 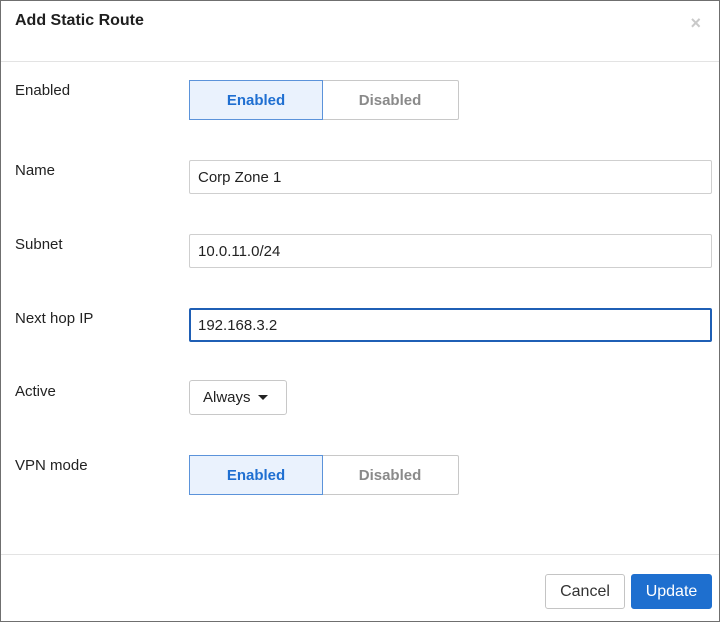 I want to click on vpn-mode-label: VPN mode, so click(x=51, y=465).